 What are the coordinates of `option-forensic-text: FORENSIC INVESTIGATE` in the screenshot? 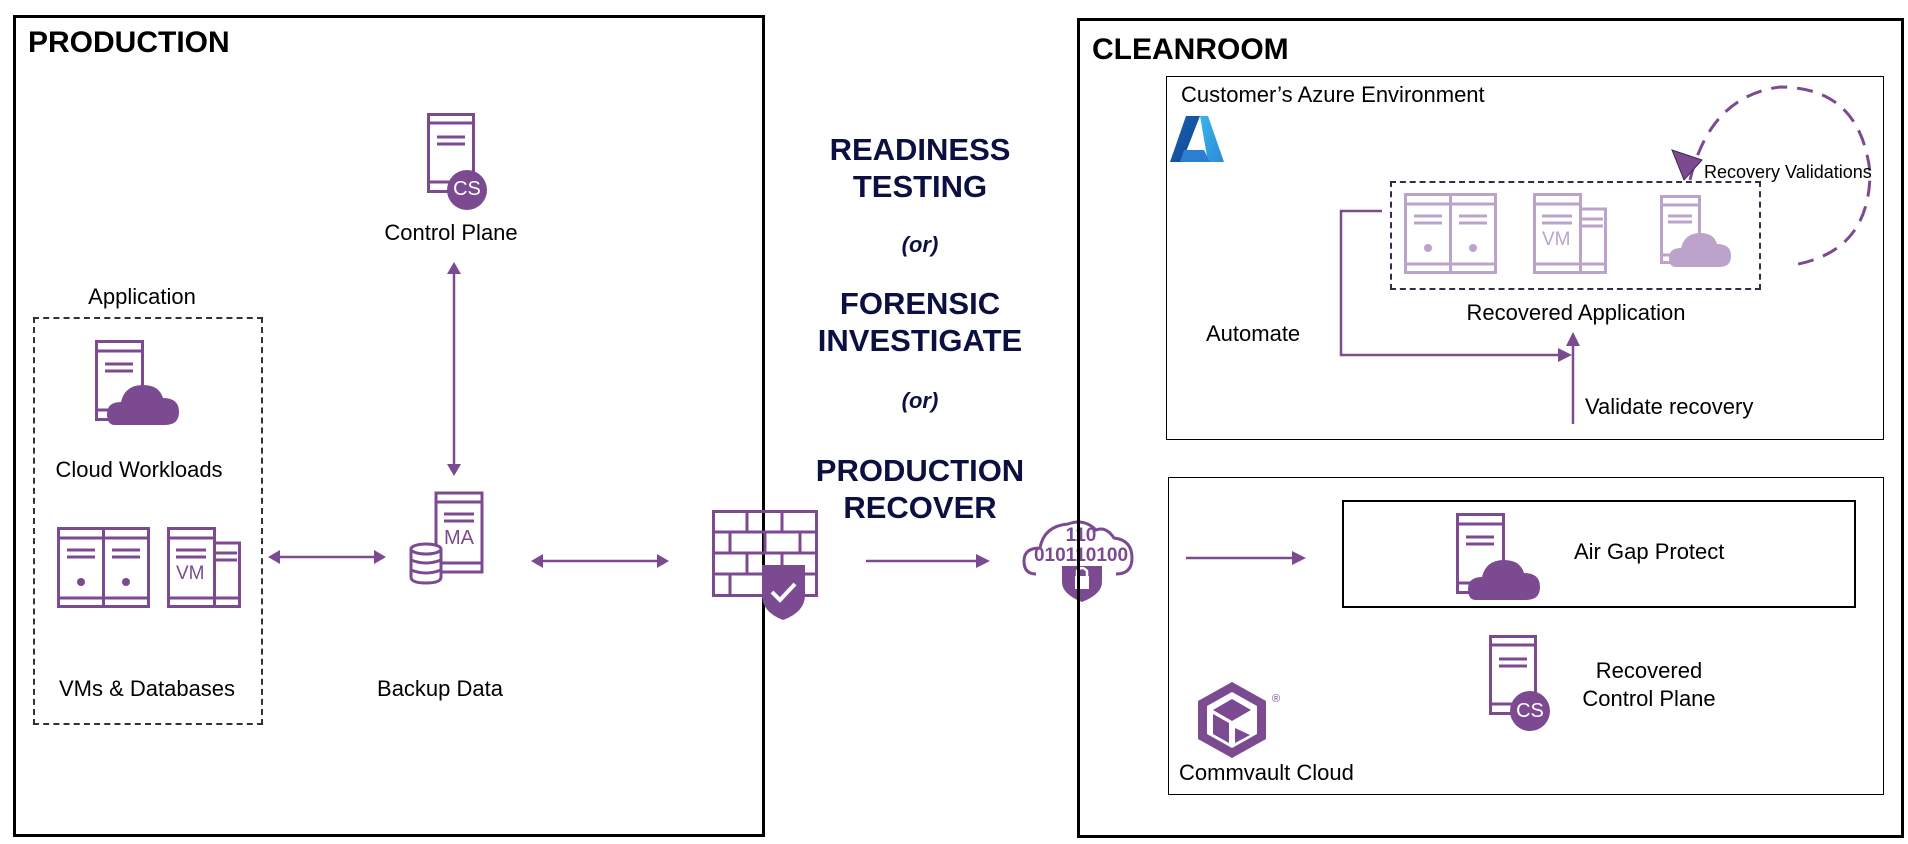 It's located at (920, 322).